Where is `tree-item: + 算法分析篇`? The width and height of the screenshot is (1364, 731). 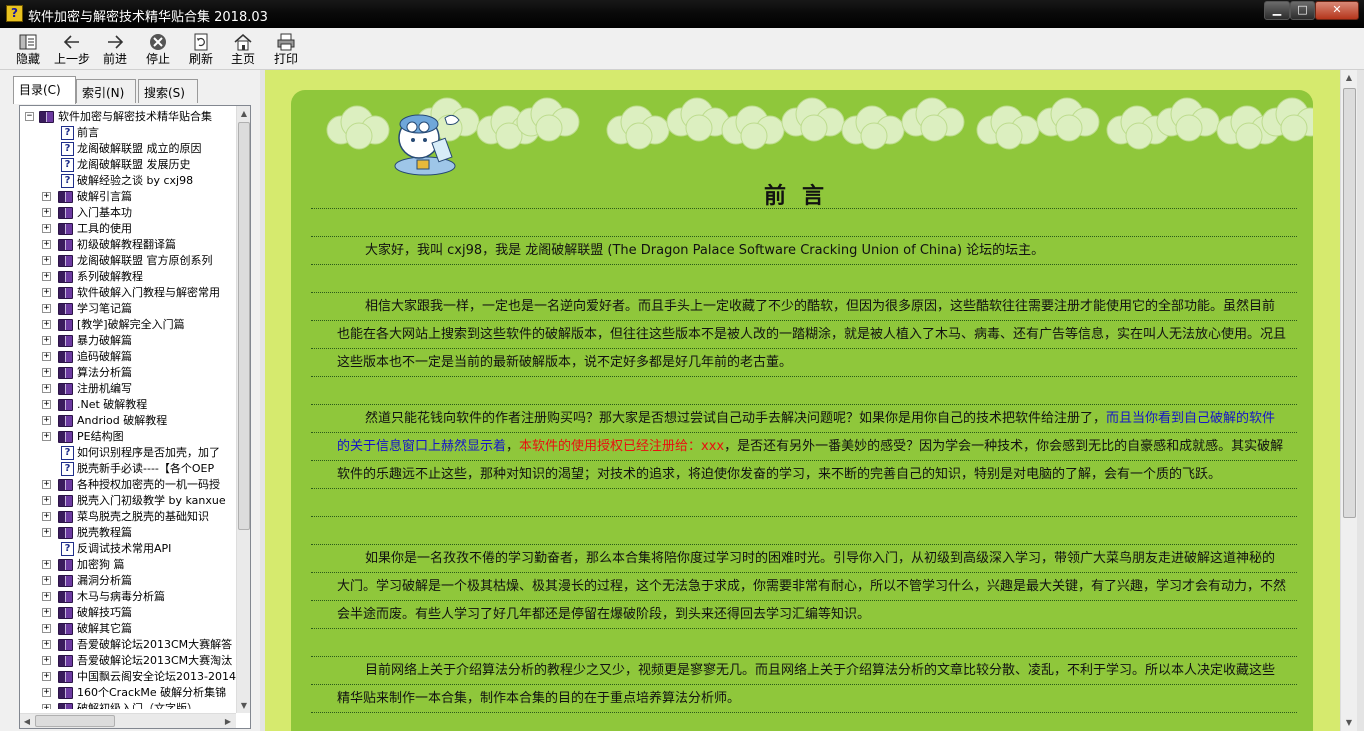 tree-item: + 算法分析篇 is located at coordinates (128, 373).